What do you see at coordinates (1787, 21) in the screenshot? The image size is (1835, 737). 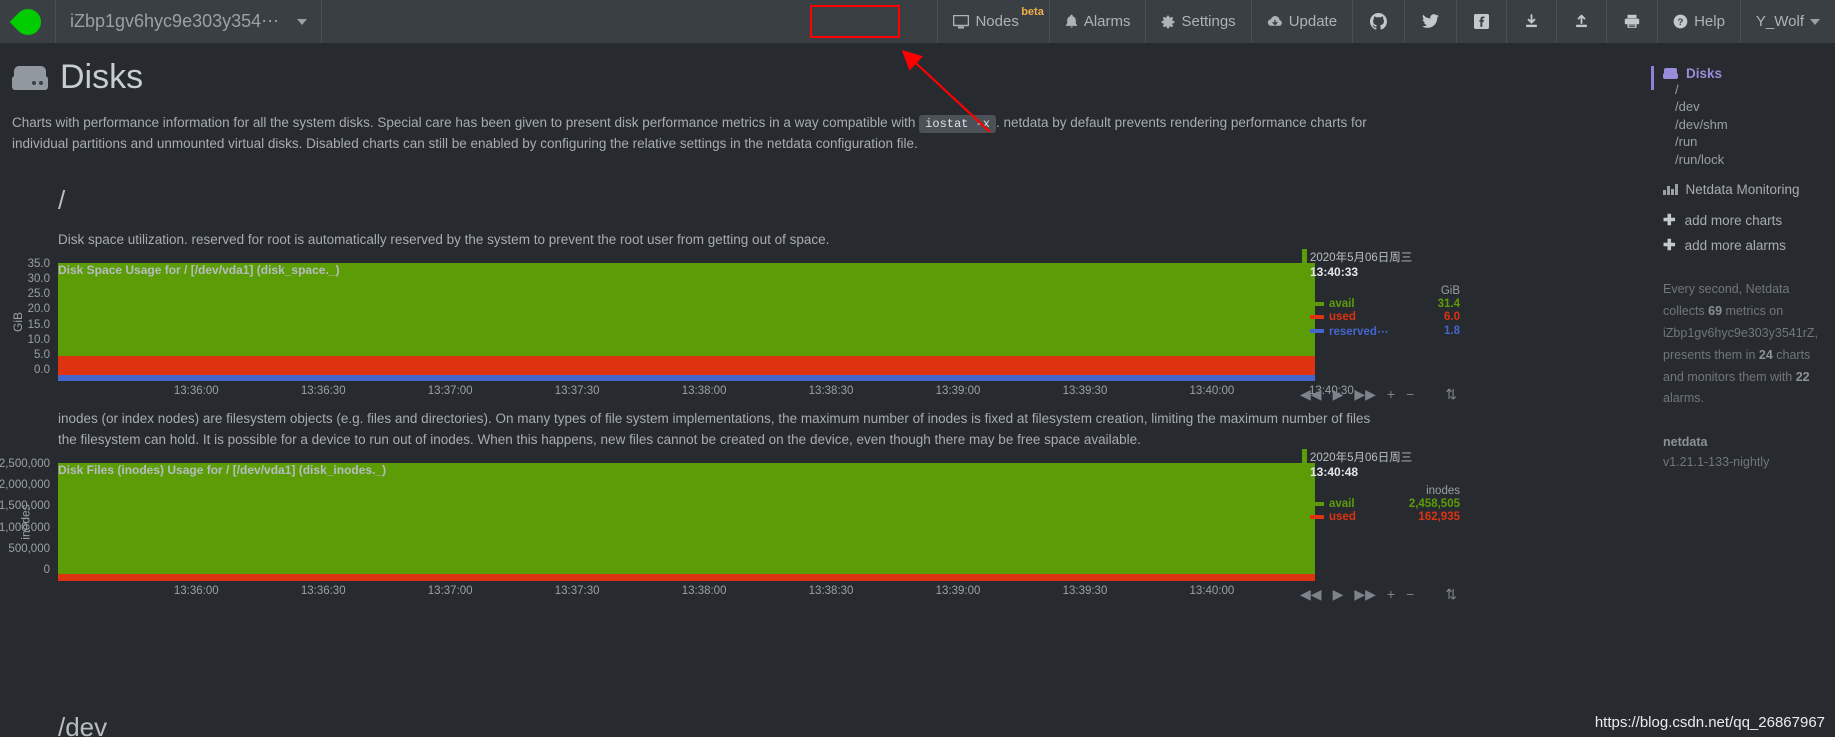 I see `nav-user-menu: Y_Wolf` at bounding box center [1787, 21].